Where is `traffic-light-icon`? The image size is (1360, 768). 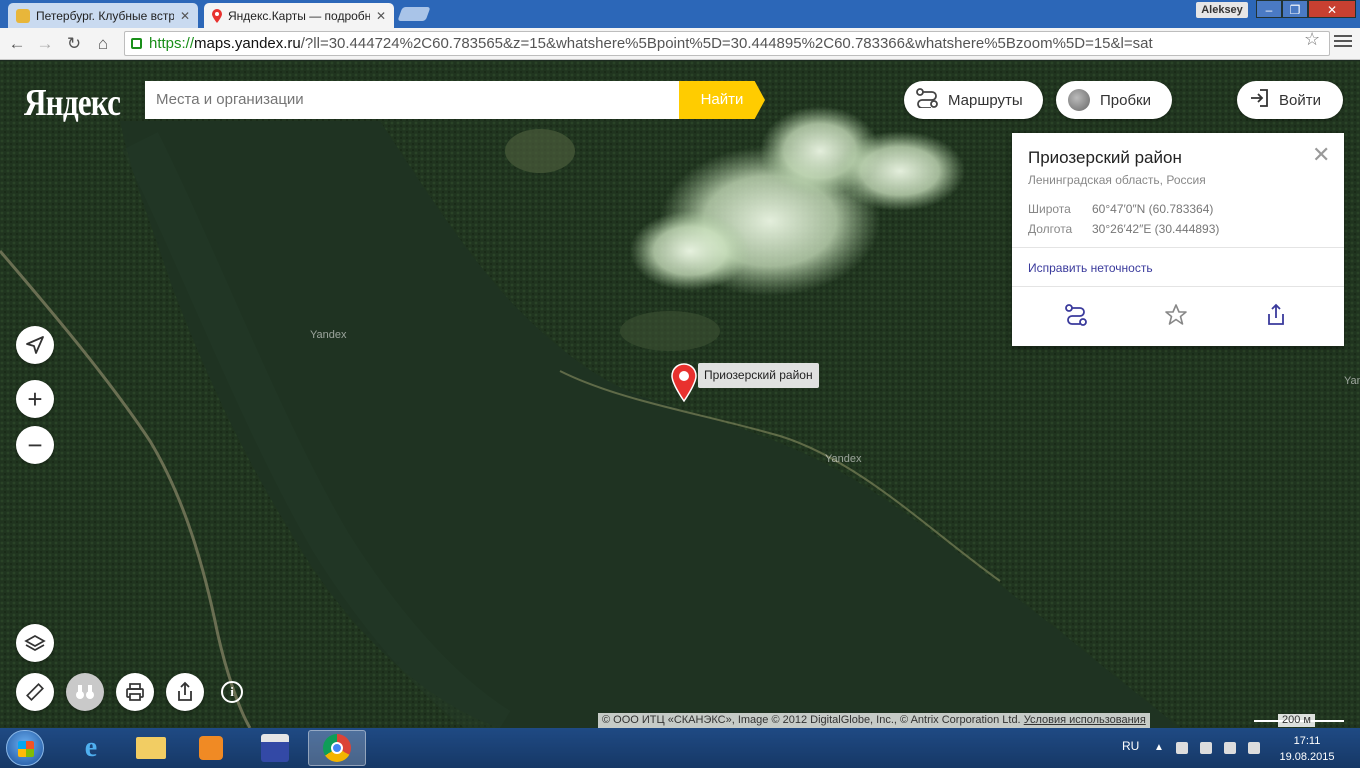
traffic-light-icon is located at coordinates (1079, 100).